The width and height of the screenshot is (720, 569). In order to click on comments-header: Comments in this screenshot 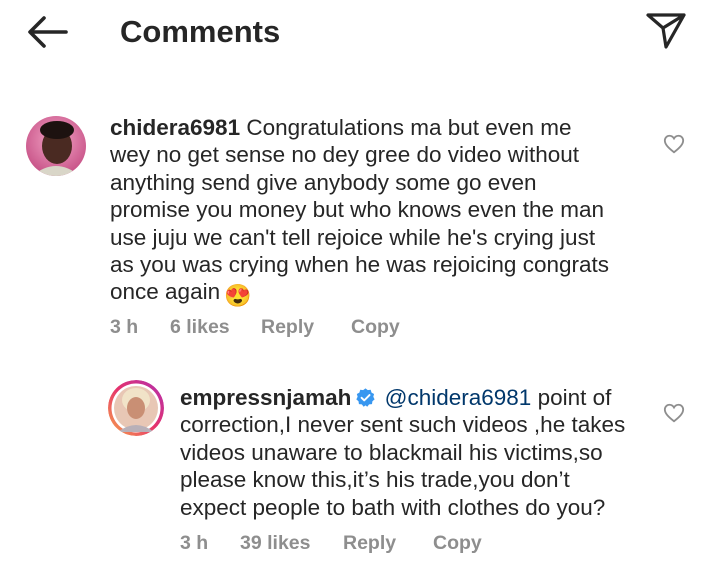, I will do `click(360, 32)`.